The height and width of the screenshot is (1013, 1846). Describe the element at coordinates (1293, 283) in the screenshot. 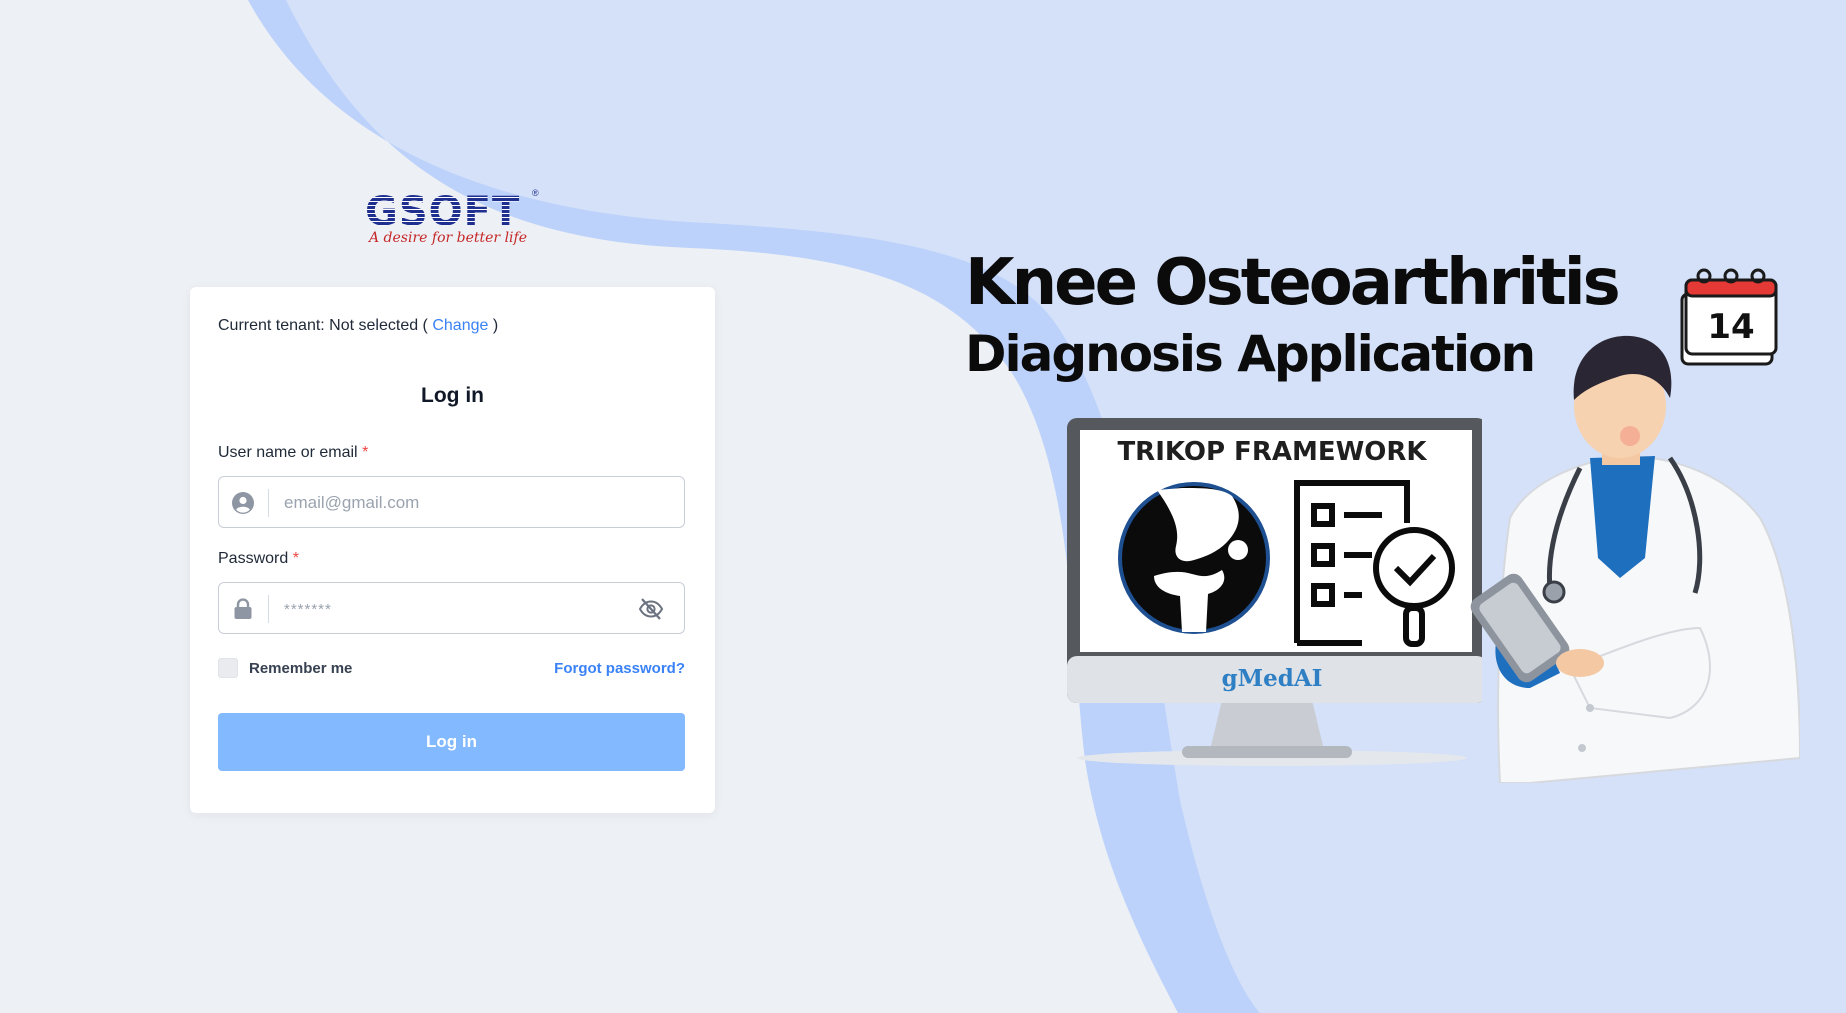

I see `hero-title-line1: Knee Osteoarthritis` at that location.